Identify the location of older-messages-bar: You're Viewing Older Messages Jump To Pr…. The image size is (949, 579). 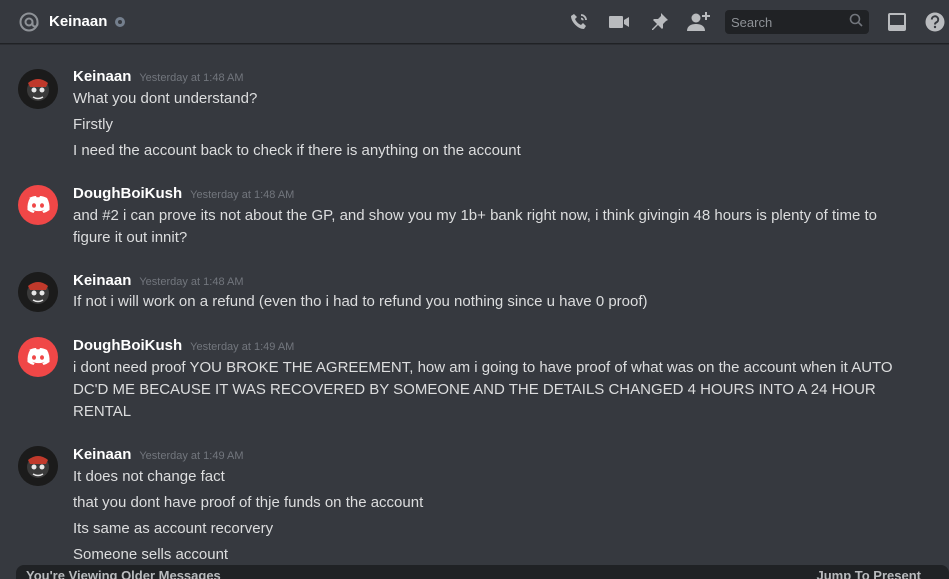
(482, 572).